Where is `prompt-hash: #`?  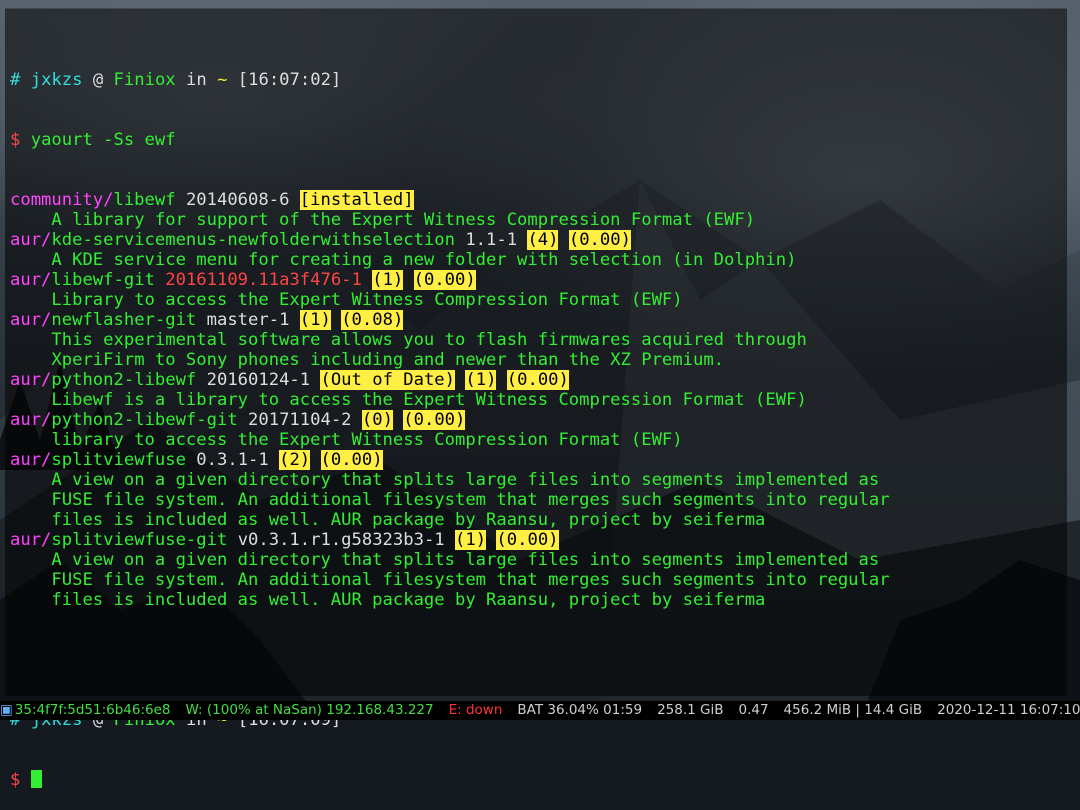
prompt-hash: # is located at coordinates (15, 80).